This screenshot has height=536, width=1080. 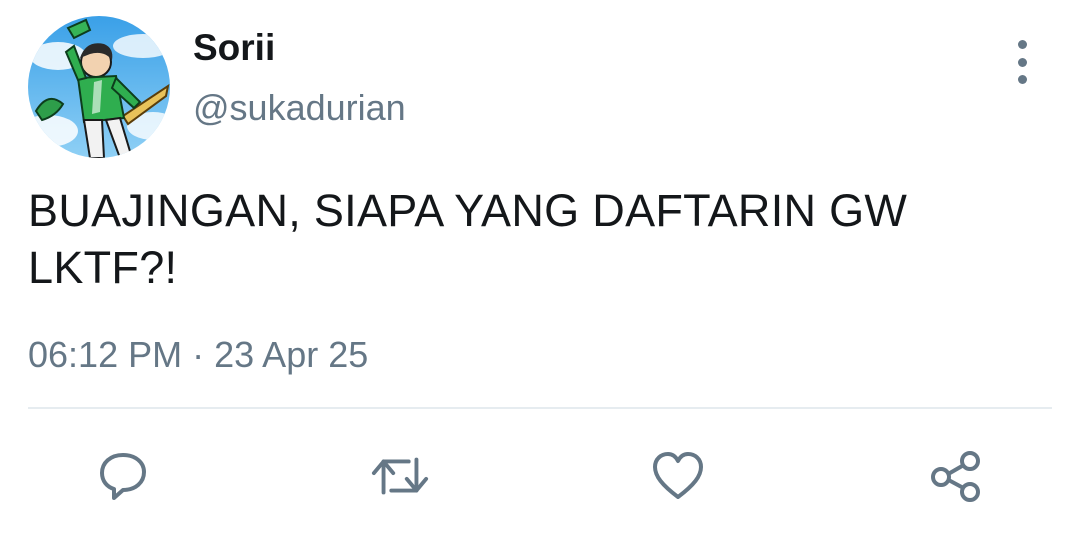 I want to click on retweet-icon, so click(x=400, y=476).